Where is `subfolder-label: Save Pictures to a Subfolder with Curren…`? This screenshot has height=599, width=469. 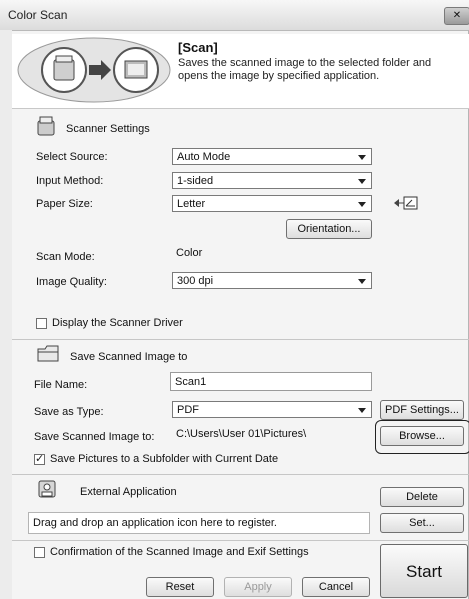 subfolder-label: Save Pictures to a Subfolder with Curren… is located at coordinates (164, 459).